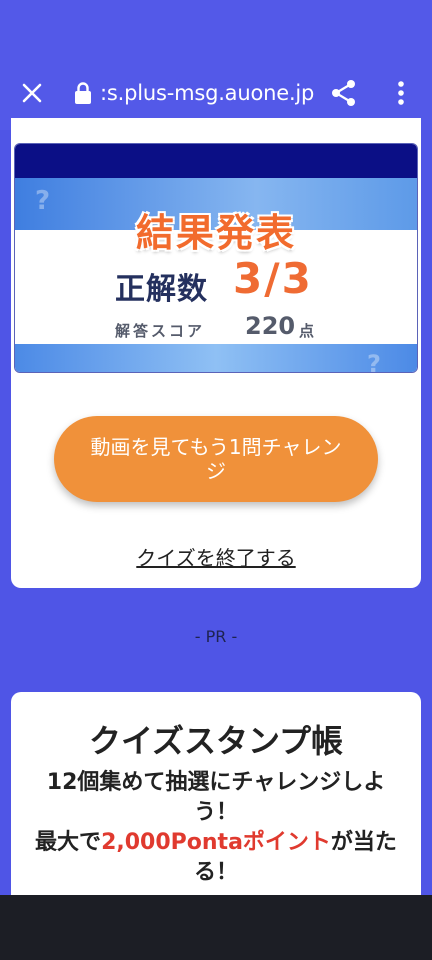 This screenshot has height=960, width=432. I want to click on browser-toolbar: :s.plus-msg.auone.jp, so click(216, 65).